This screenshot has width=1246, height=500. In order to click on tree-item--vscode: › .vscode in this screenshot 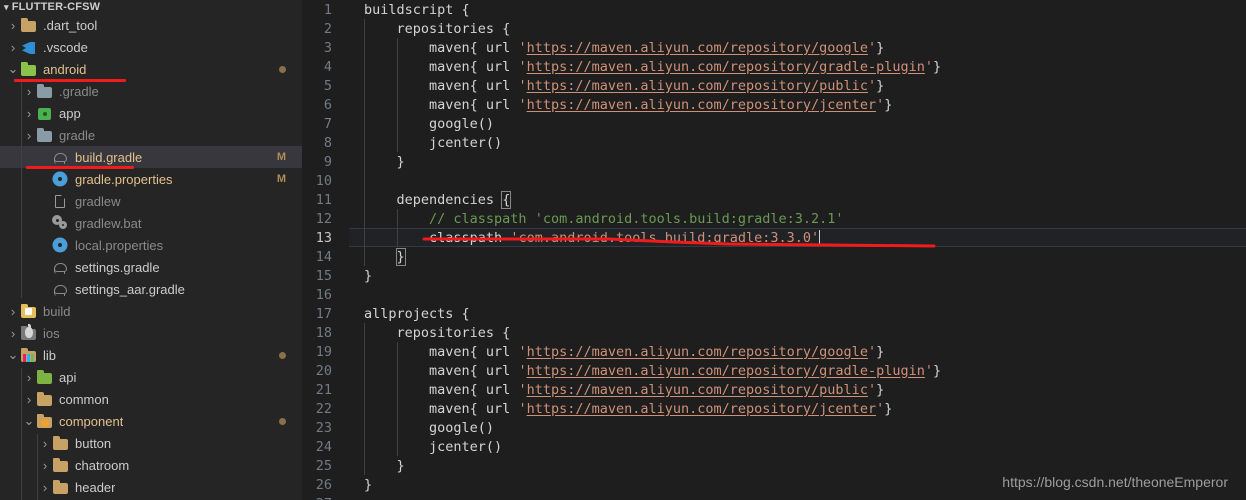, I will do `click(151, 47)`.